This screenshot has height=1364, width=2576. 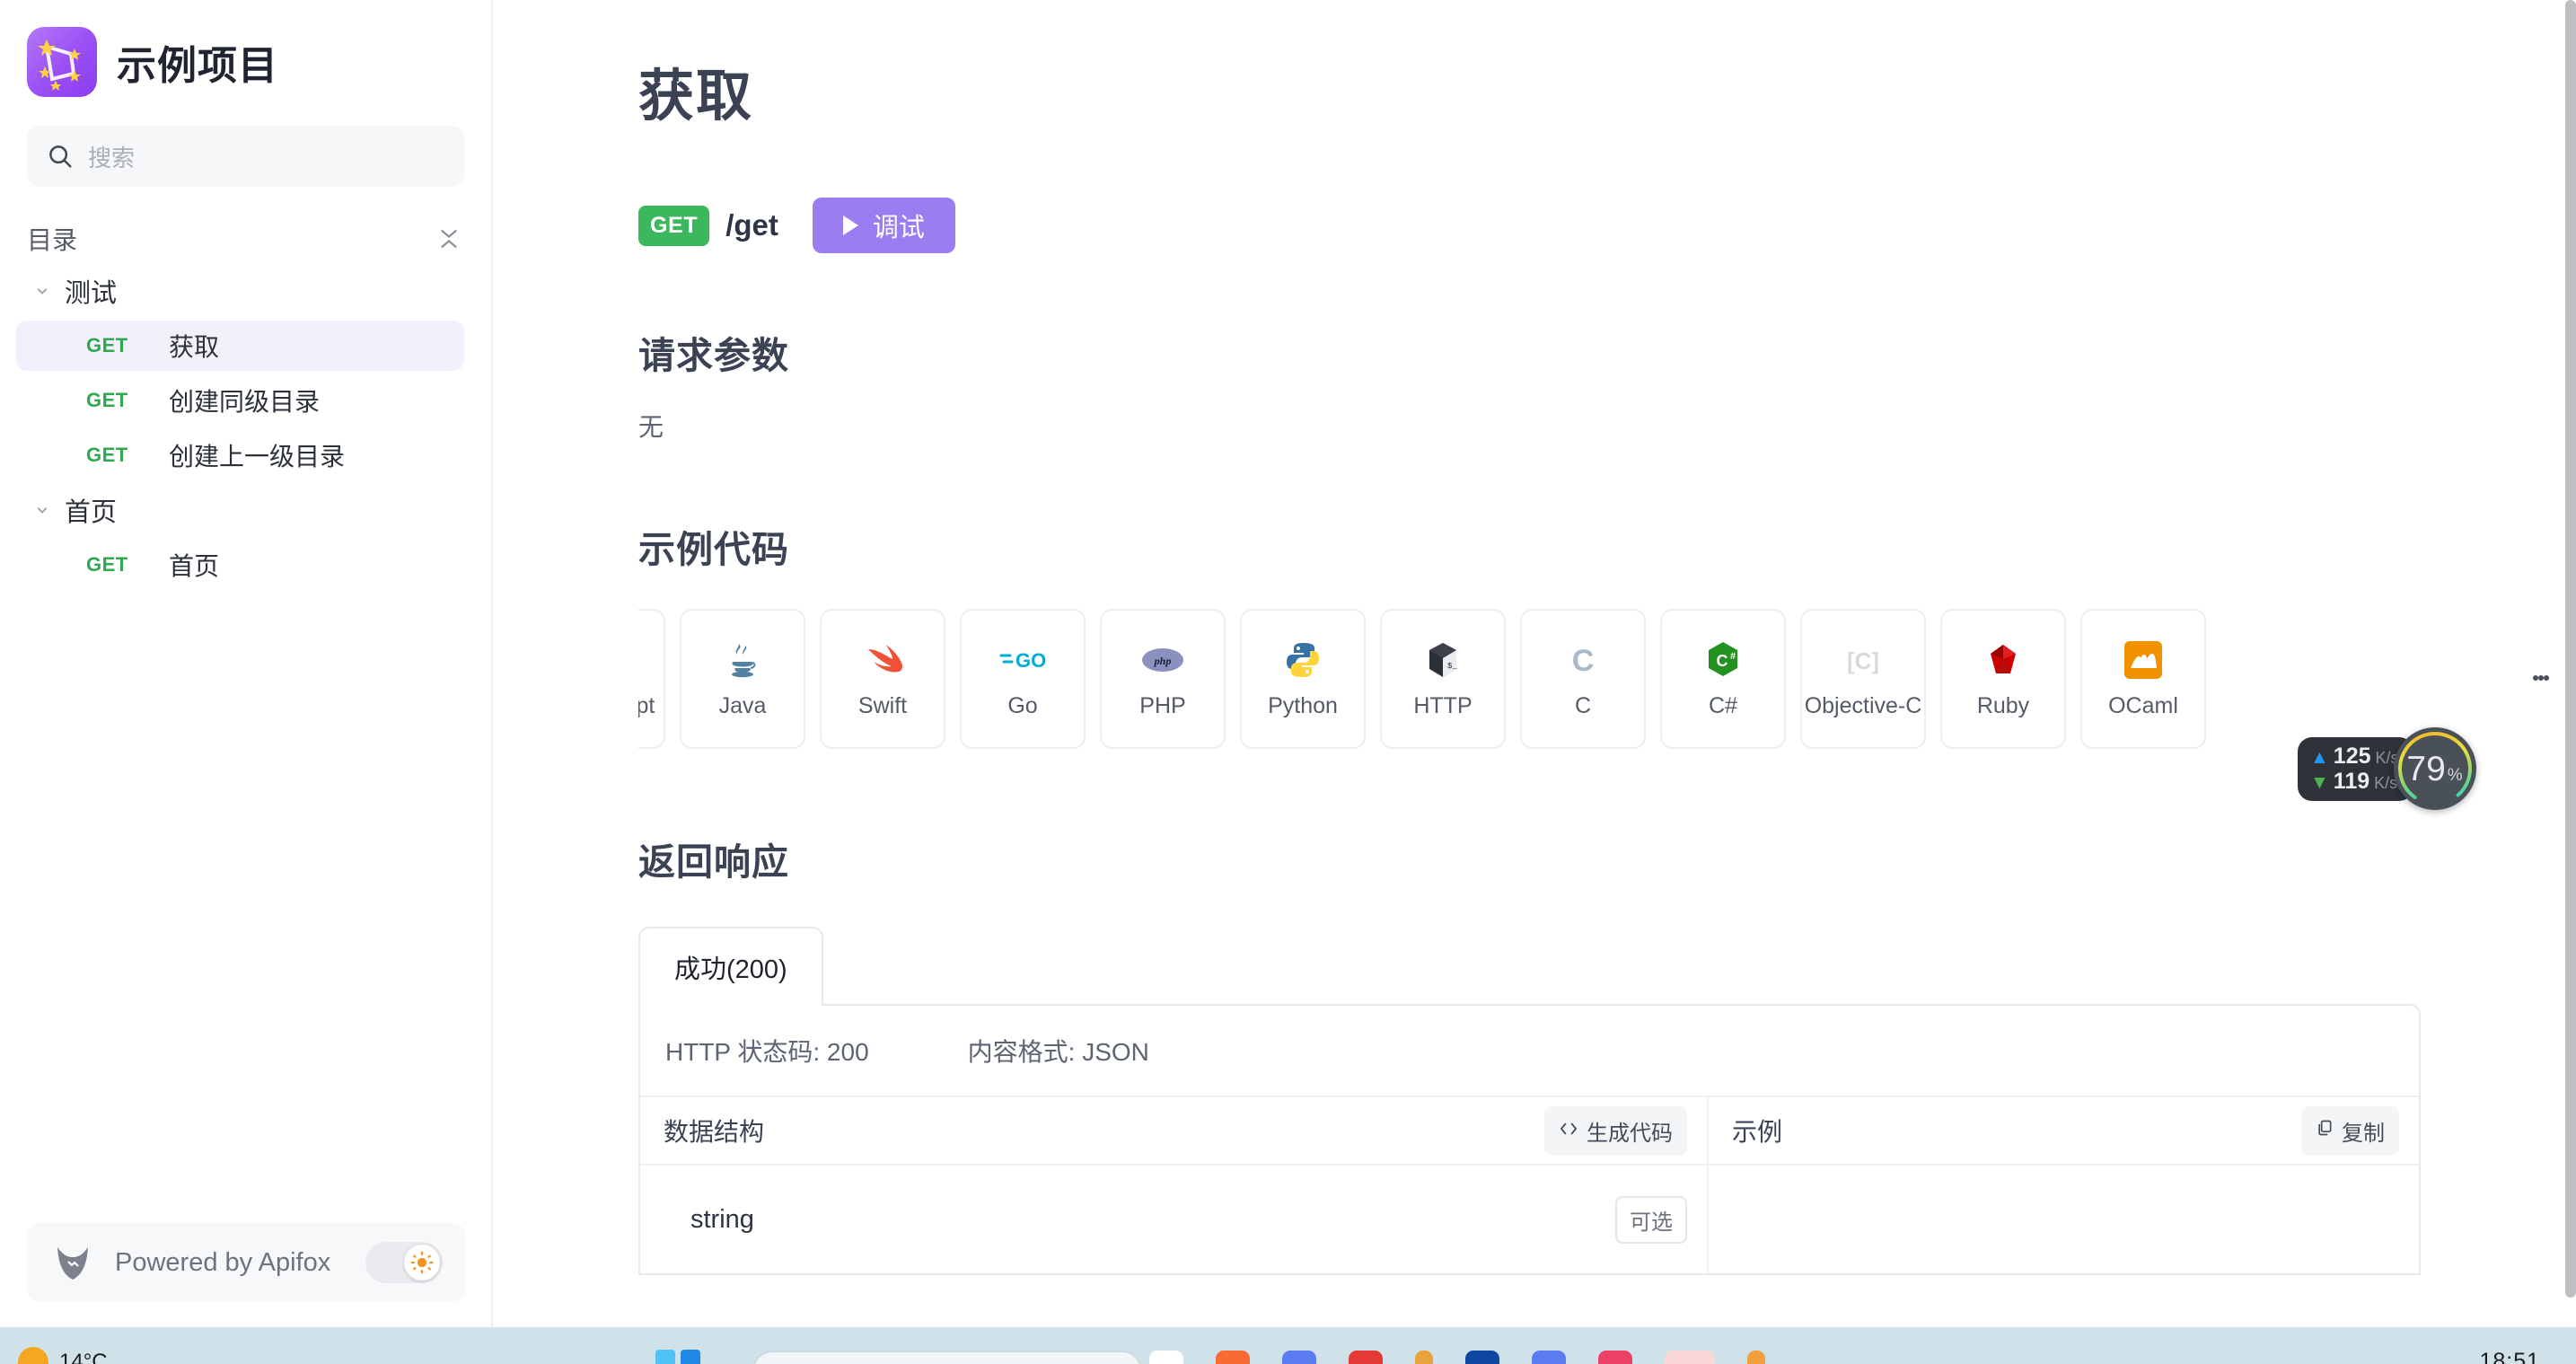 I want to click on request-params-empty: 无, so click(x=651, y=427).